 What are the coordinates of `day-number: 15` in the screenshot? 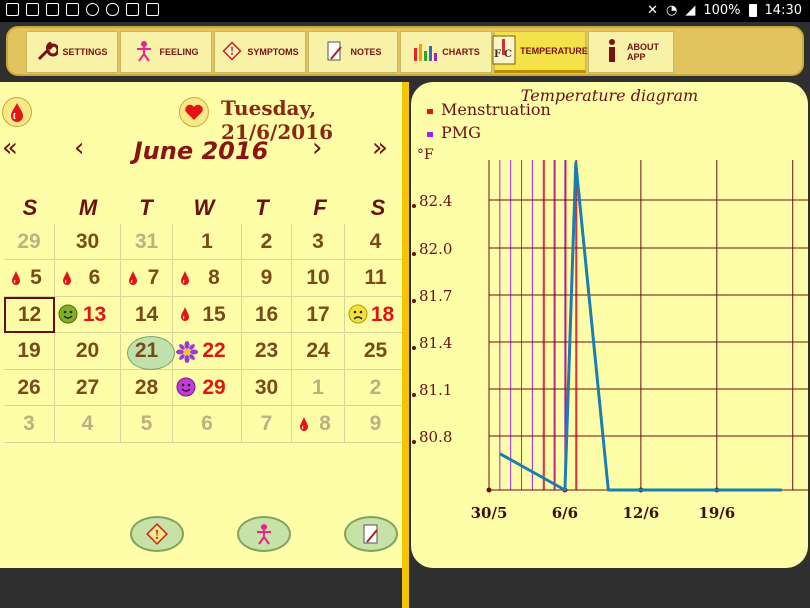 It's located at (214, 314).